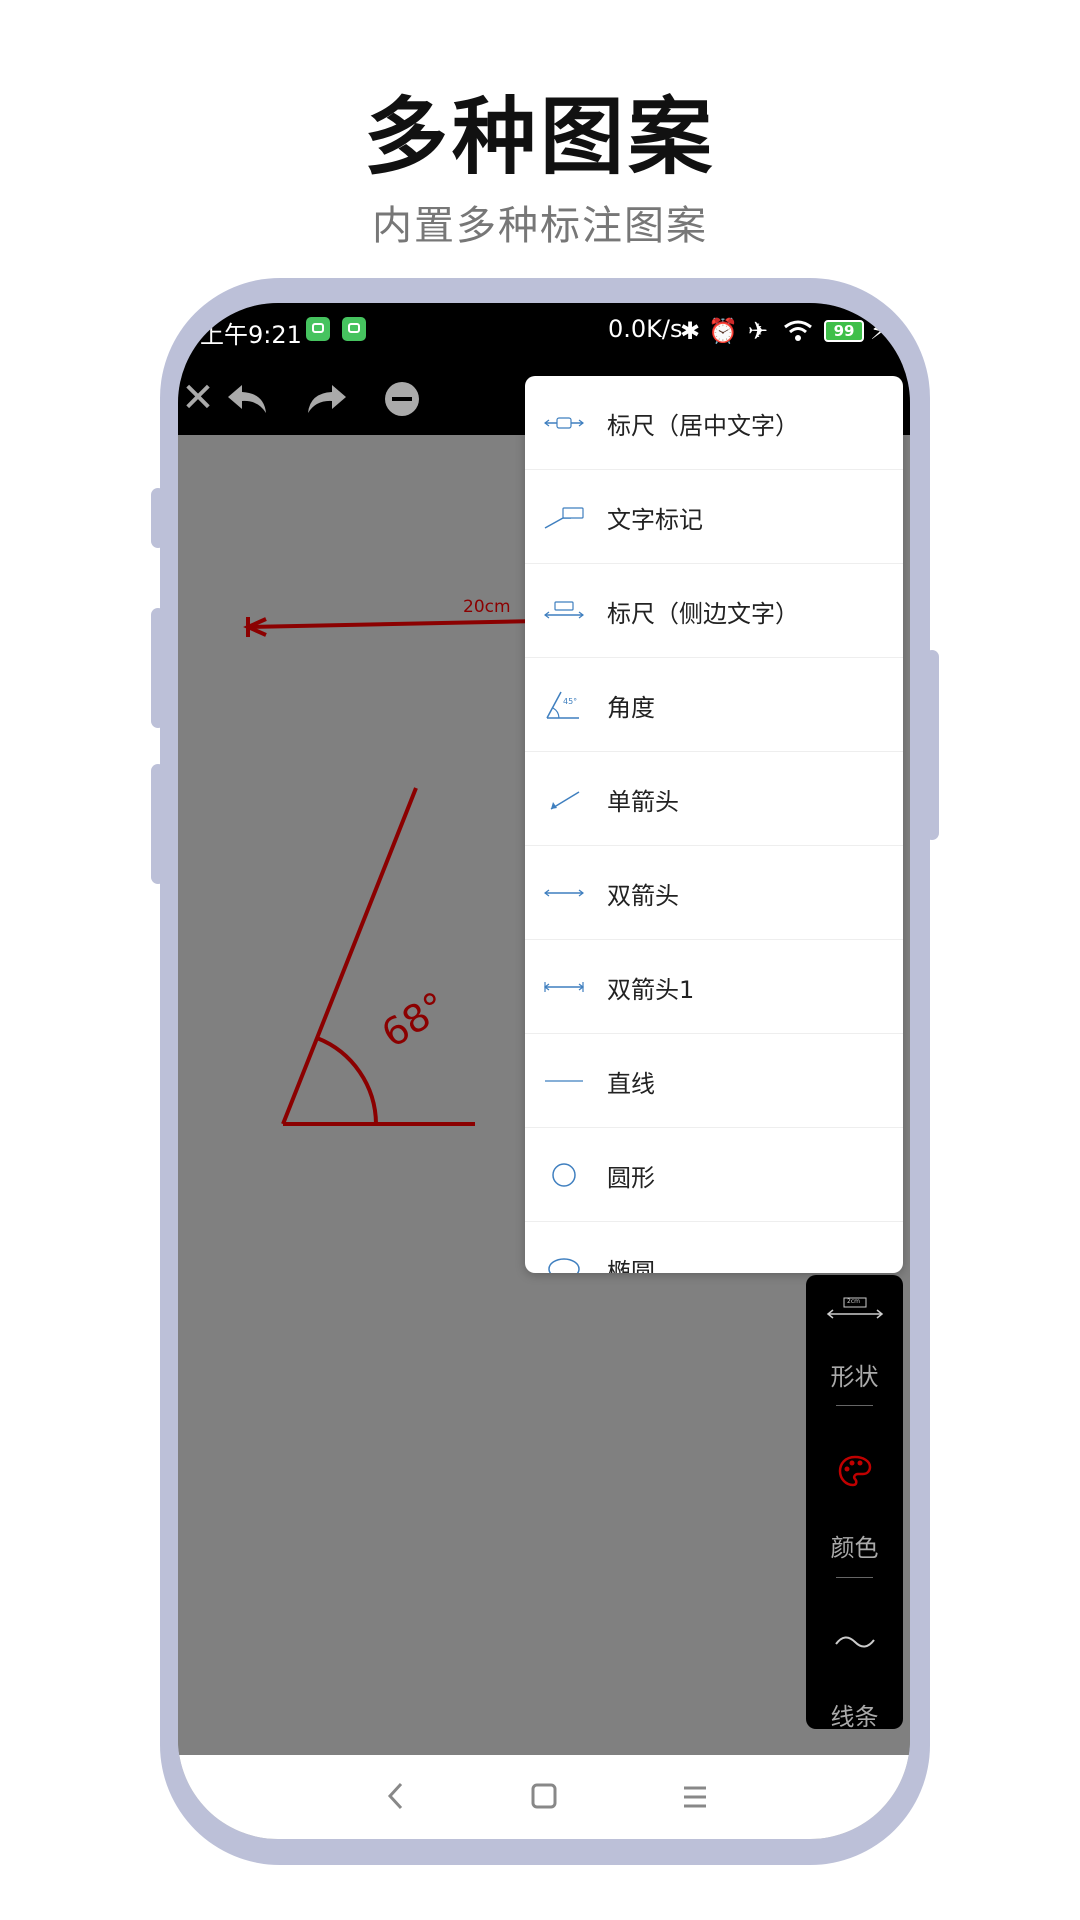  Describe the element at coordinates (714, 1081) in the screenshot. I see `menu-item-line: 直线` at that location.